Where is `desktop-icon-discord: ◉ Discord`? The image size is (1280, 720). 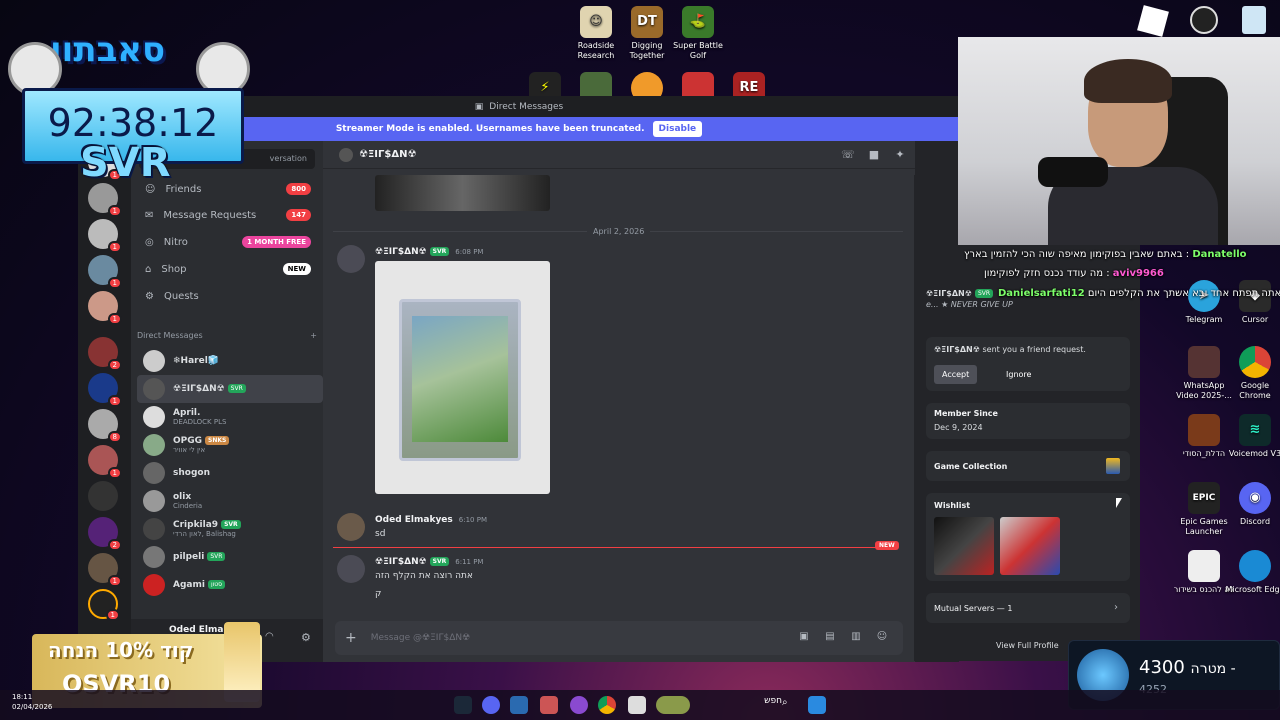 desktop-icon-discord: ◉ Discord is located at coordinates (1252, 504).